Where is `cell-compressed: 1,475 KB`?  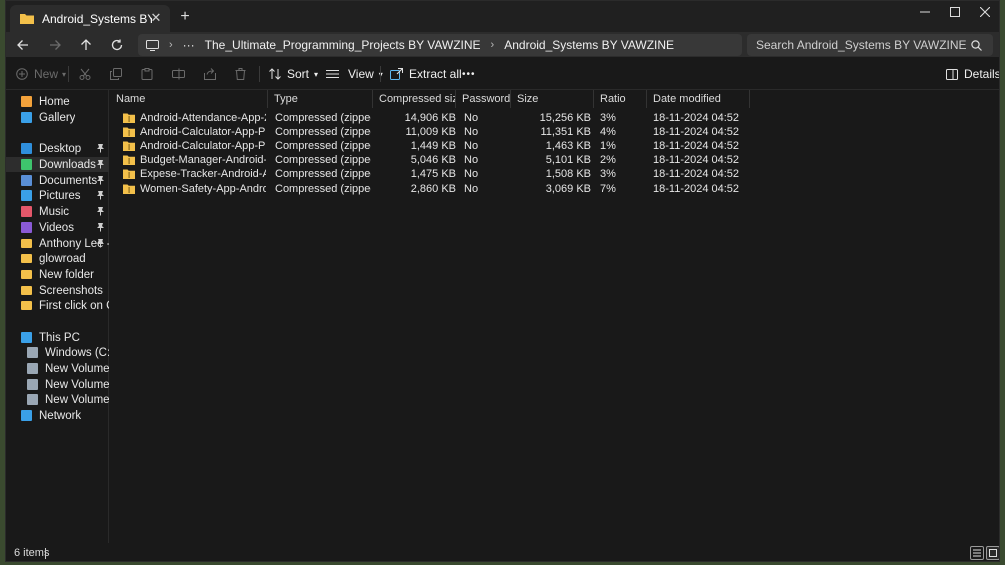 cell-compressed: 1,475 KB is located at coordinates (433, 174).